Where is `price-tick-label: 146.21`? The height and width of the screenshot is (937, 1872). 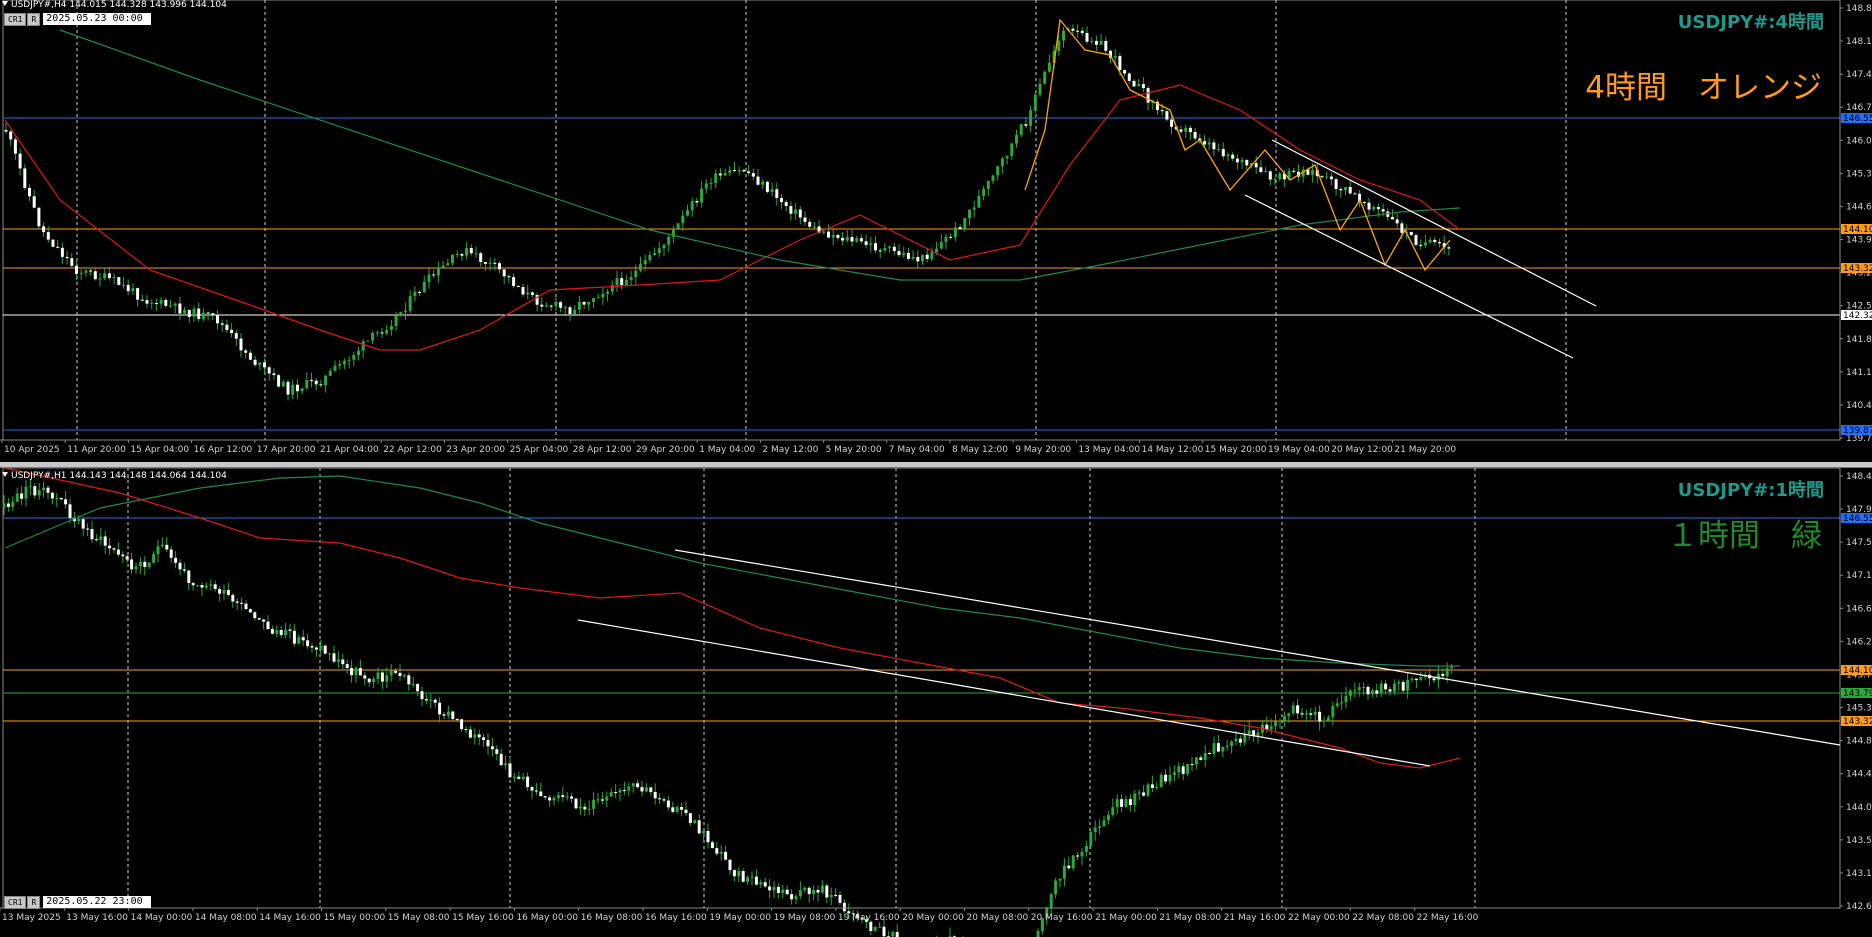
price-tick-label: 146.21 is located at coordinates (1859, 642).